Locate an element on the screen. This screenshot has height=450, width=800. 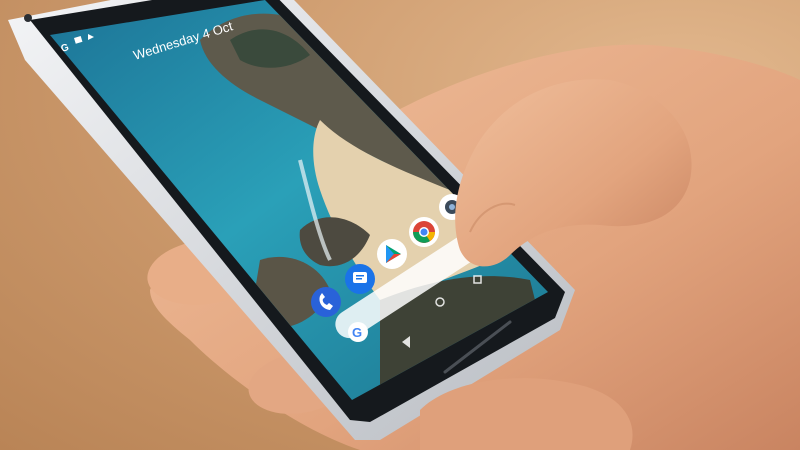
svg-text: G is located at coordinates (357, 332).